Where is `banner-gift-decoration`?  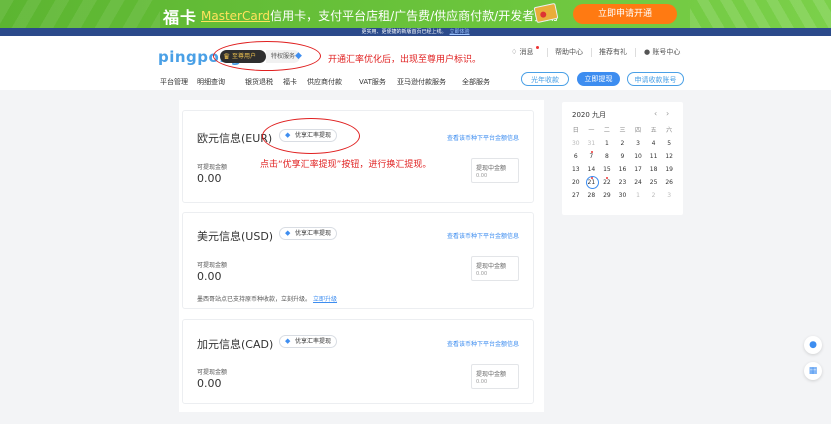
banner-gift-decoration is located at coordinates (760, 14).